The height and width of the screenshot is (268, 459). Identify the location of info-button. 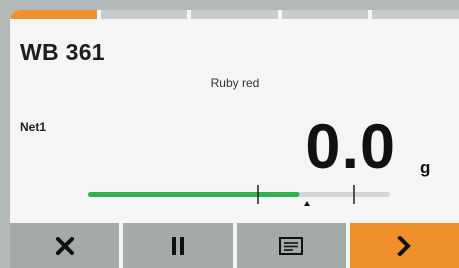
(291, 245).